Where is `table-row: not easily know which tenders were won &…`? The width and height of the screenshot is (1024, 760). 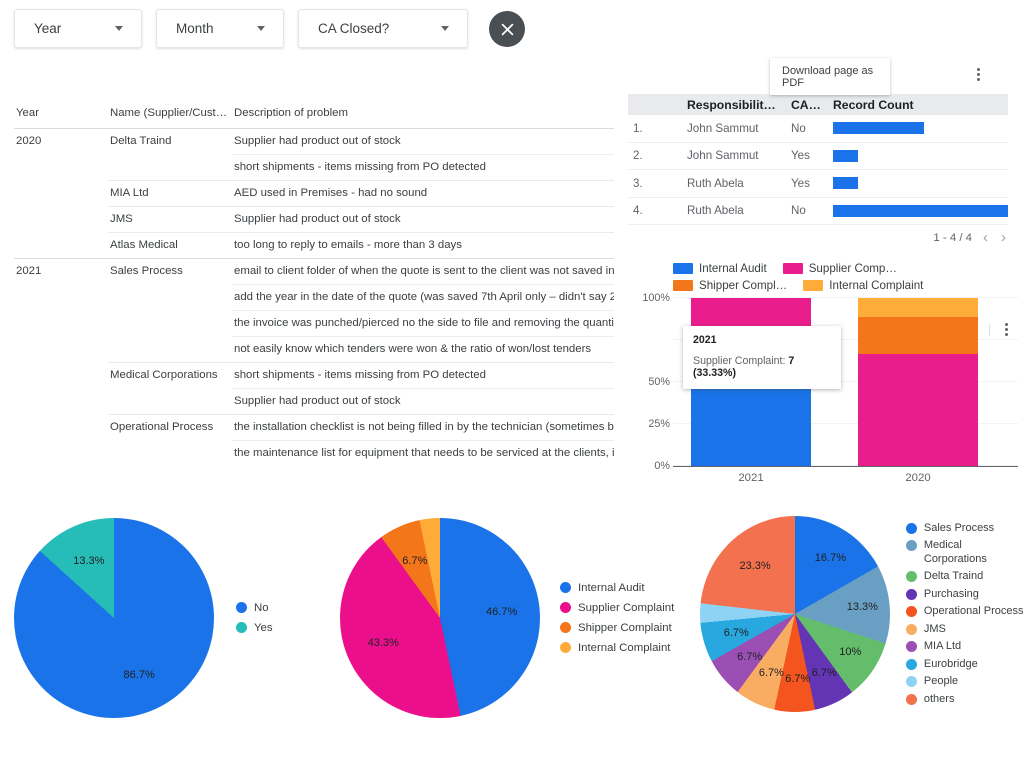
table-row: not easily know which tenders were won &… is located at coordinates (314, 349).